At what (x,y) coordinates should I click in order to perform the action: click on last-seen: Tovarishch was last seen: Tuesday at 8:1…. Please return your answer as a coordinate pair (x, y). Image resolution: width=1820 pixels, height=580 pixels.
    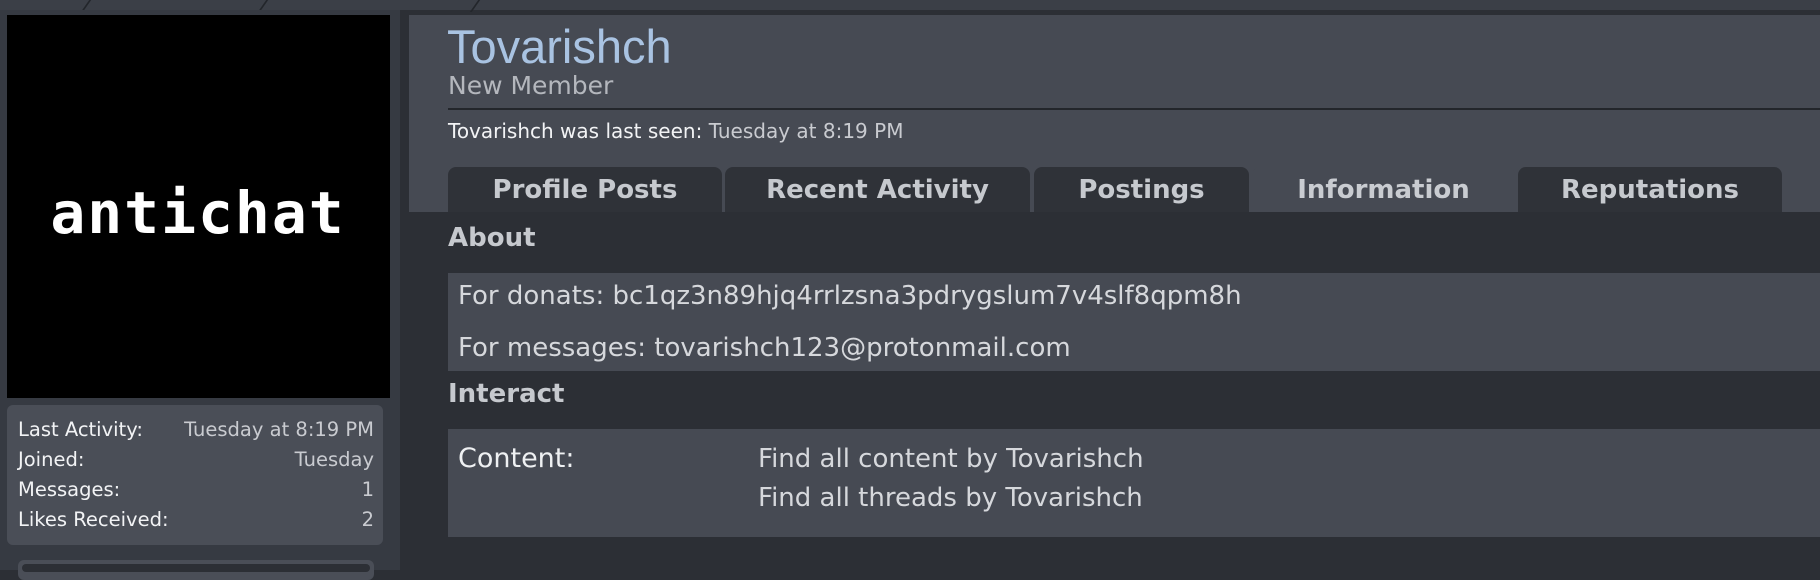
    Looking at the image, I should click on (675, 131).